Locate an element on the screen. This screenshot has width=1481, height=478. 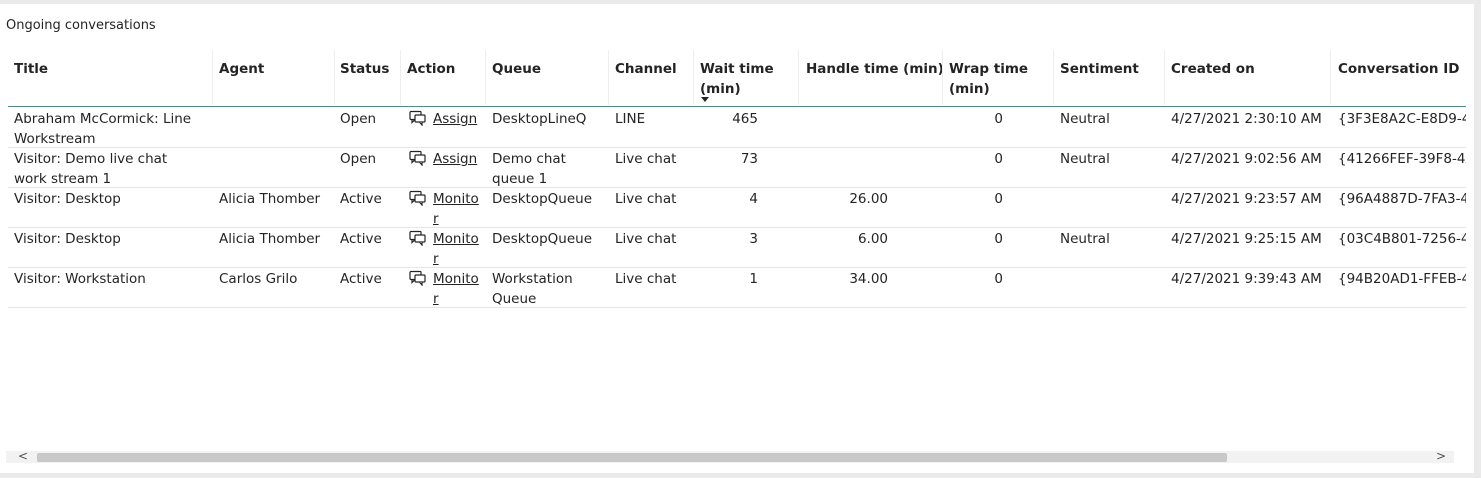
scrollbar-thumb is located at coordinates (632, 457).